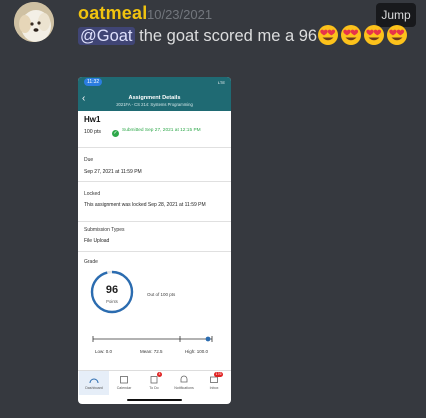 The height and width of the screenshot is (418, 426). Describe the element at coordinates (151, 351) in the screenshot. I see `stat-mean: Mean: 72.5` at that location.